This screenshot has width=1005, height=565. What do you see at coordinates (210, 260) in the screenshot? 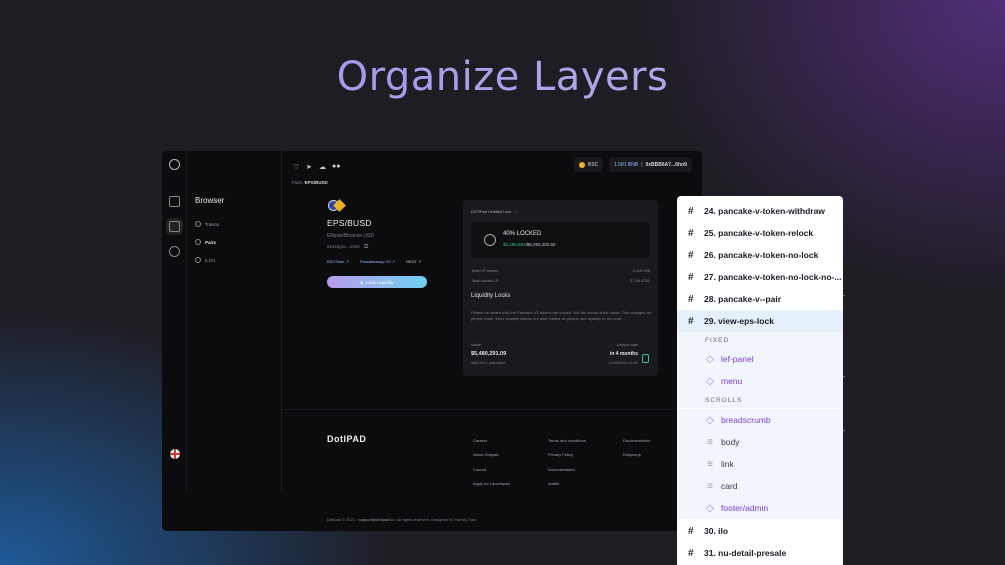
I see `sidebar-item-label: ILO's` at bounding box center [210, 260].